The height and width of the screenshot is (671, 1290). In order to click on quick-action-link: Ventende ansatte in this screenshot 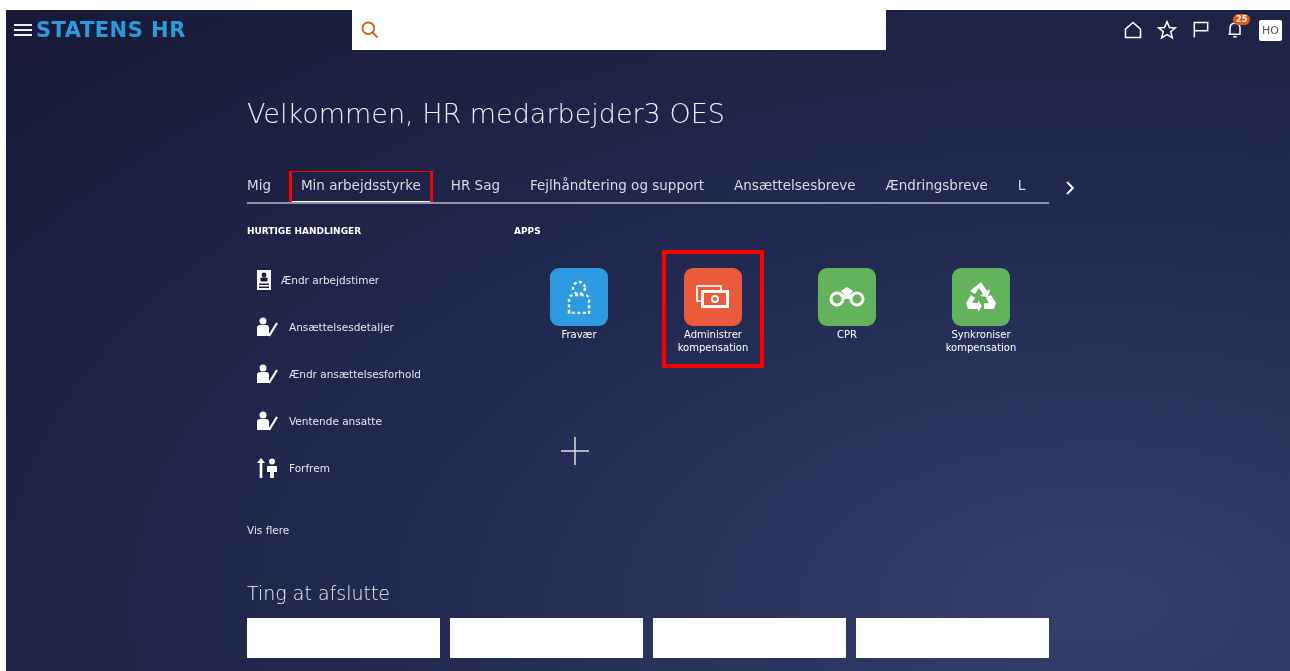, I will do `click(385, 421)`.